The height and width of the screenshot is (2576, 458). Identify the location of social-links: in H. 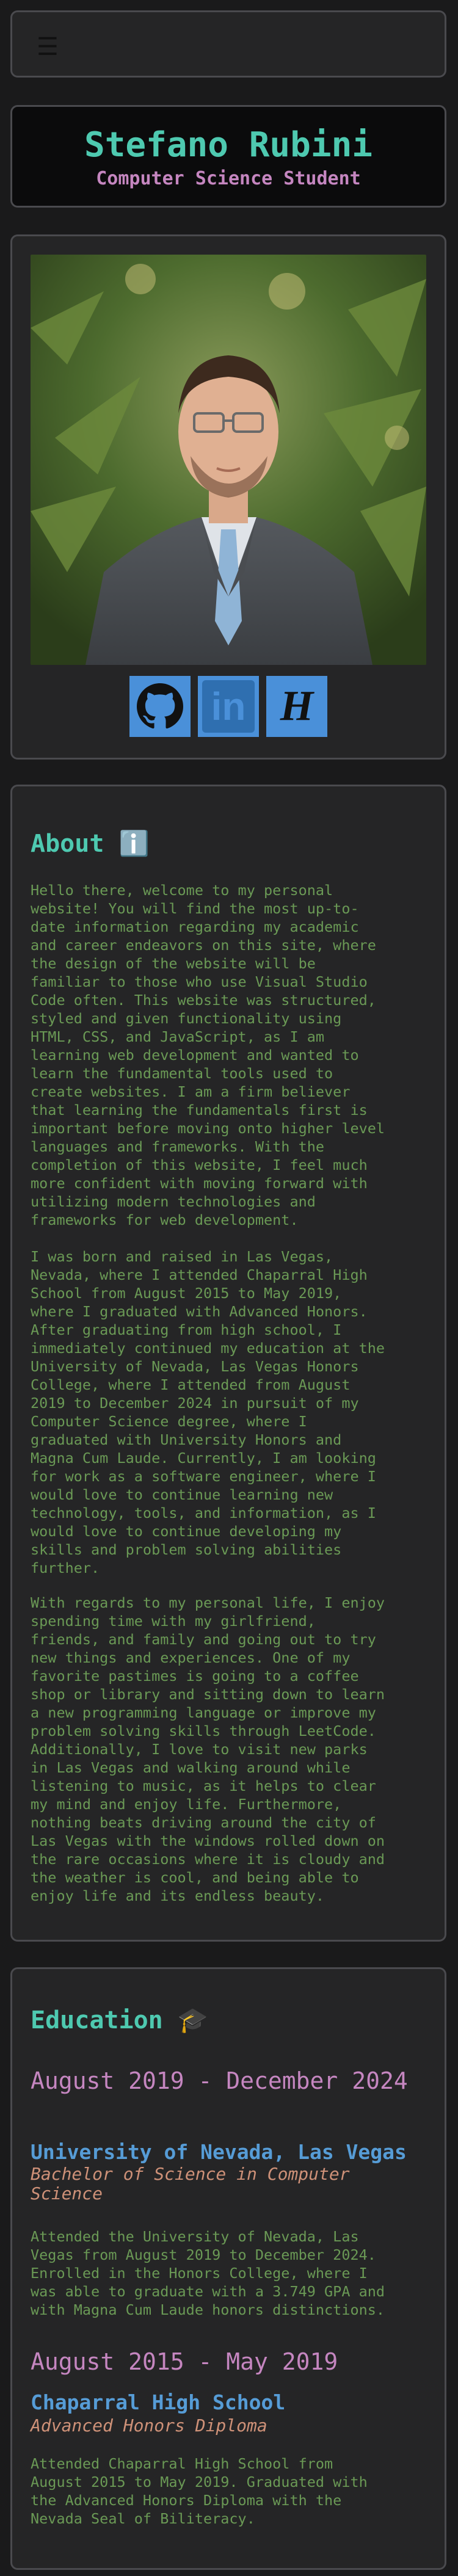
(228, 706).